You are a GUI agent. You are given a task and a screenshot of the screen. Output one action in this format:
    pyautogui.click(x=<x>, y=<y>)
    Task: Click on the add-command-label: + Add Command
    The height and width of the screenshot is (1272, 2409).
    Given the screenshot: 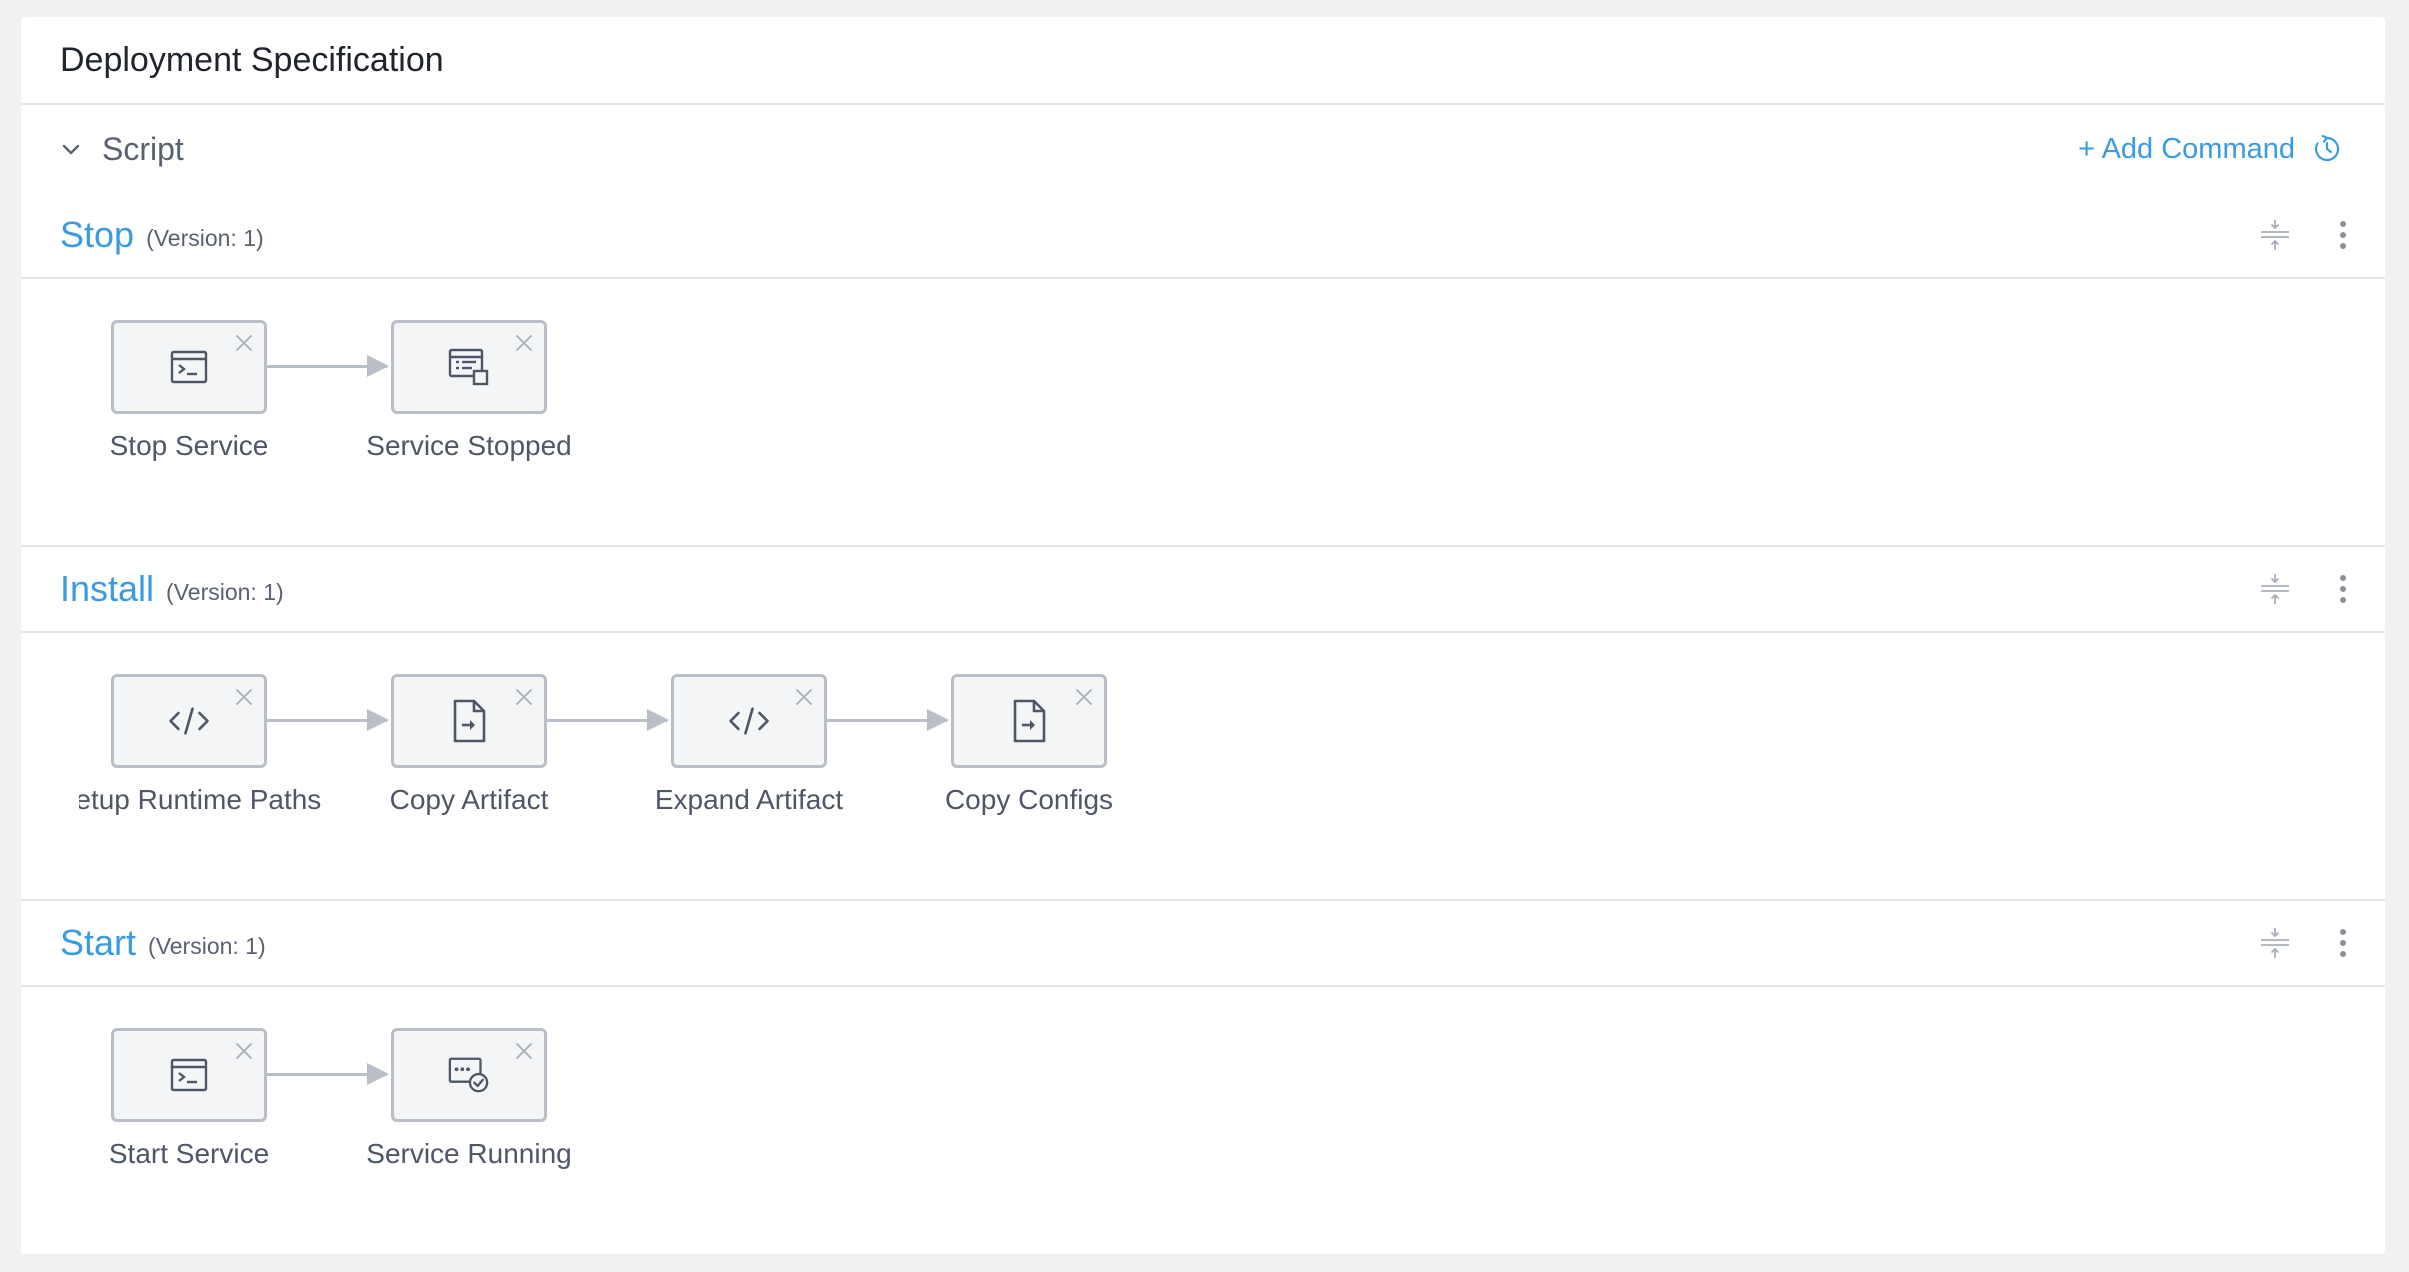 What is the action you would take?
    pyautogui.click(x=2186, y=148)
    